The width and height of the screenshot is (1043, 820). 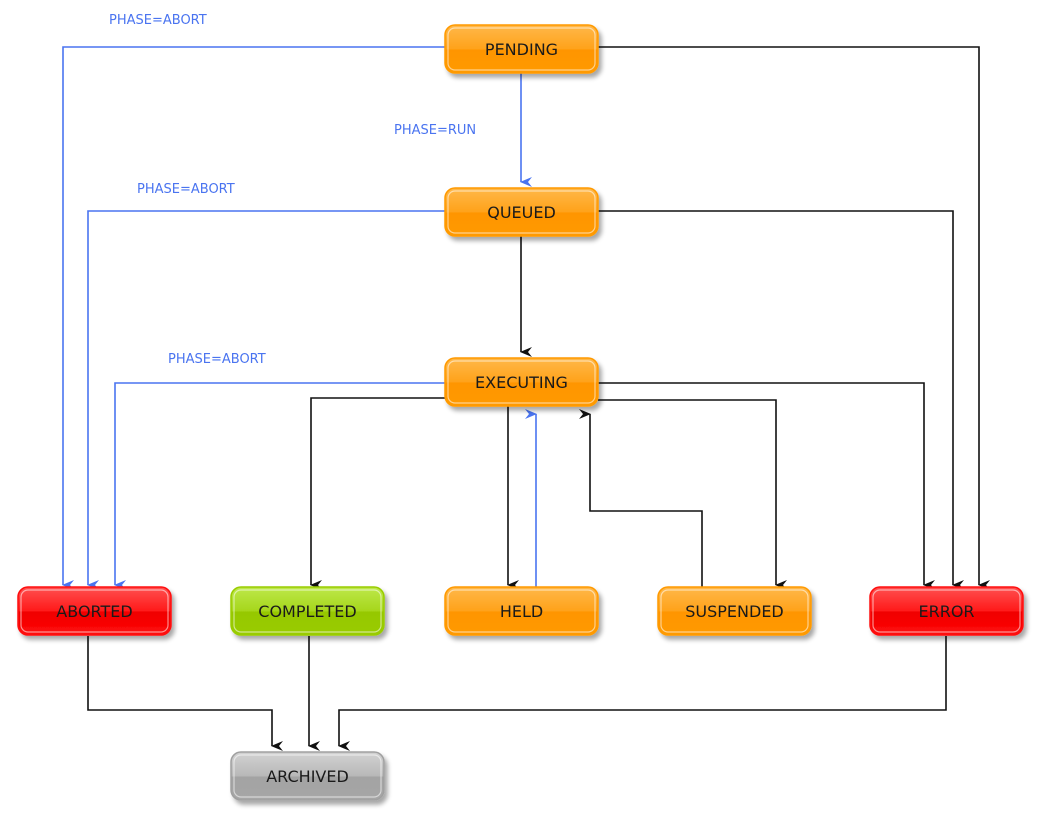 I want to click on node-suspended: SUSPENDED, so click(x=734, y=611).